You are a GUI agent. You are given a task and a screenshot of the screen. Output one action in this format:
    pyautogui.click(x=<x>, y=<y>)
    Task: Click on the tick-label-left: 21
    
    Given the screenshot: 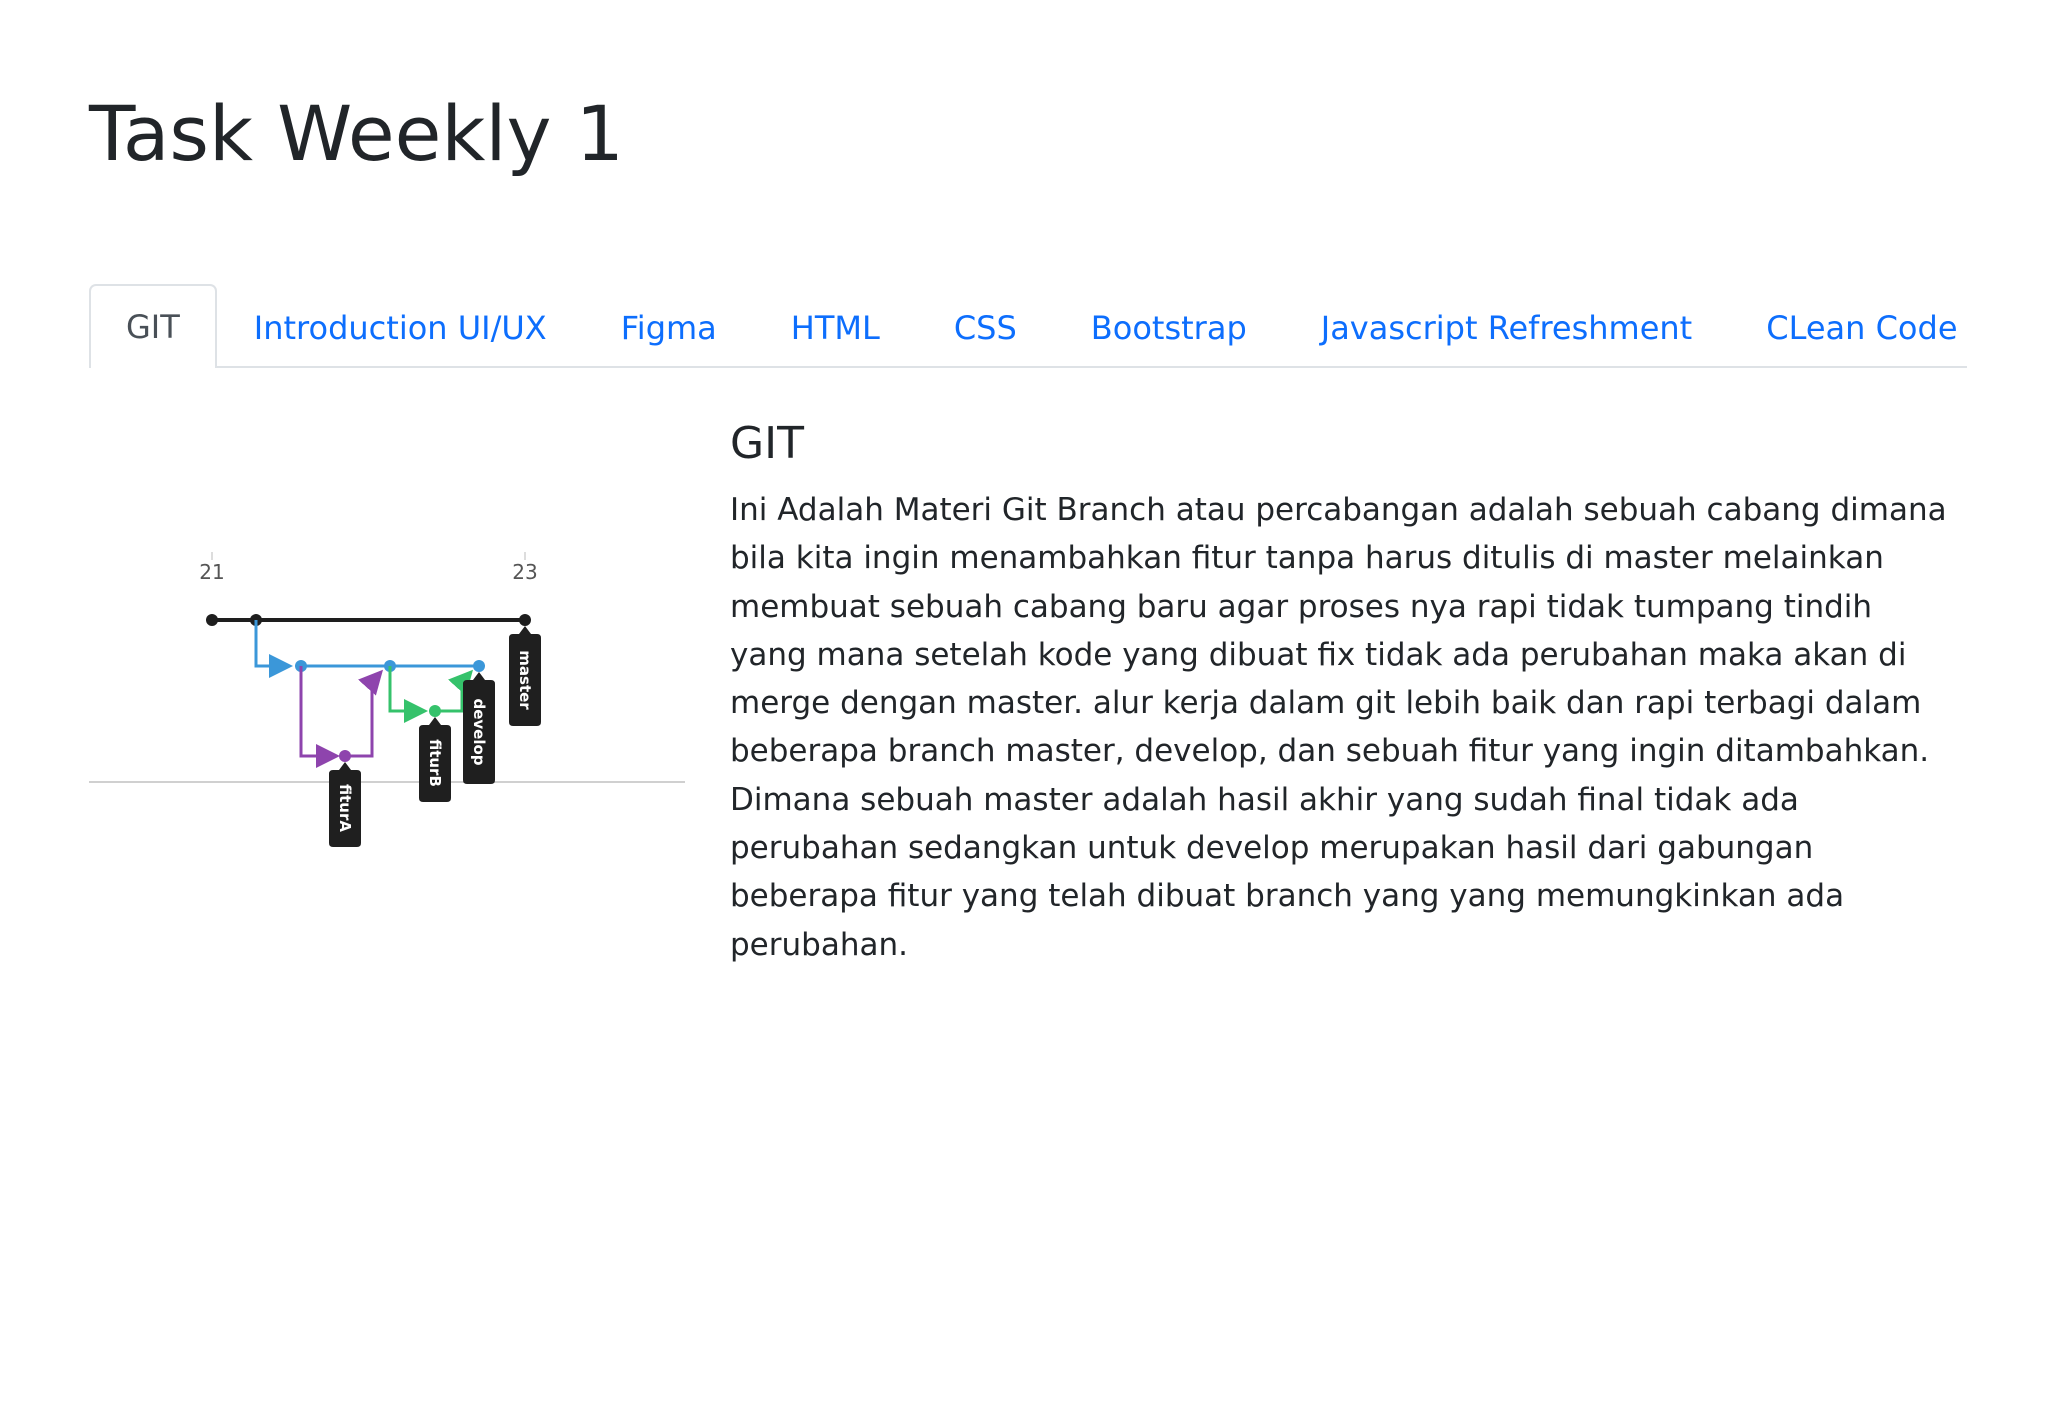 What is the action you would take?
    pyautogui.click(x=211, y=572)
    